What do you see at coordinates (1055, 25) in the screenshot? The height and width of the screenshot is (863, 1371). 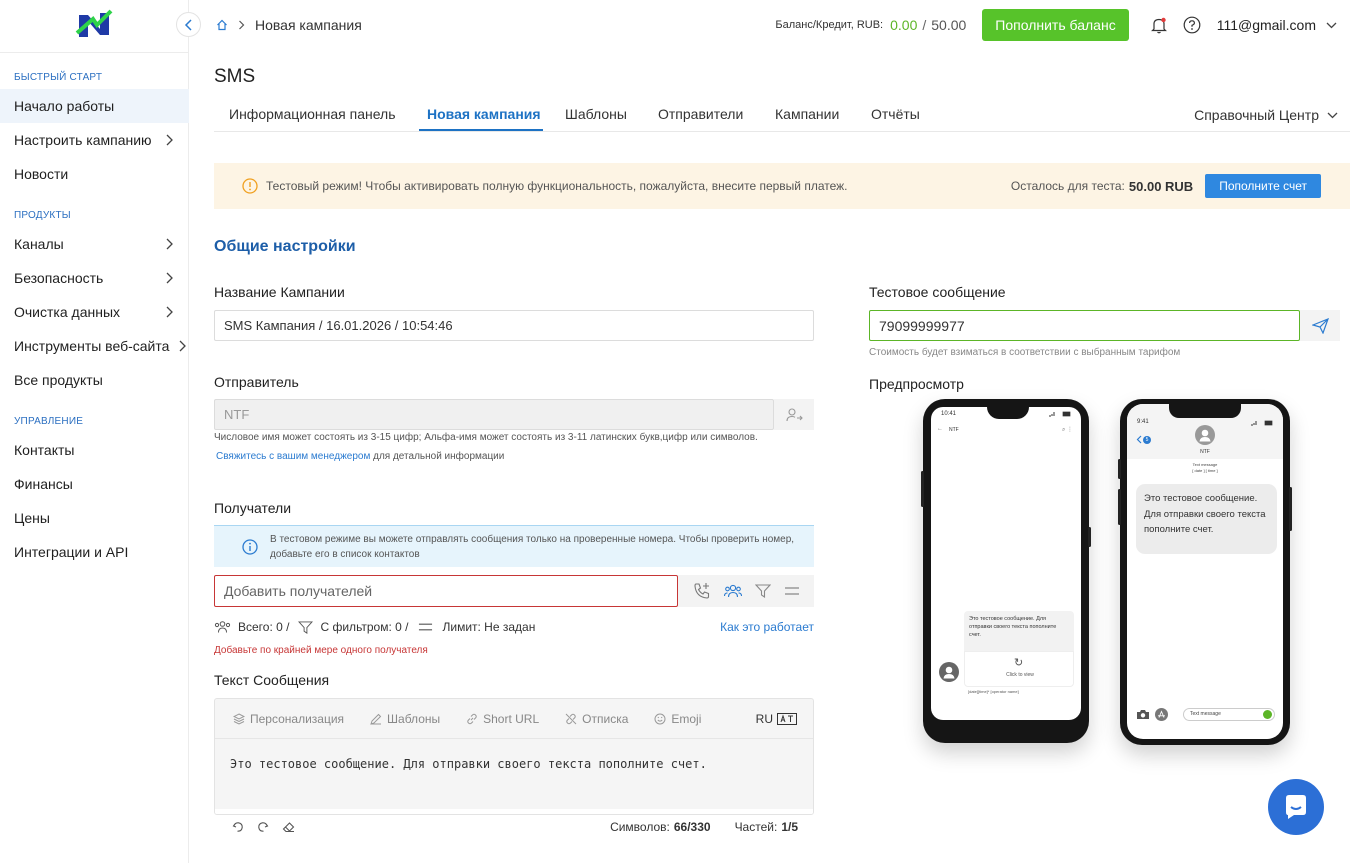 I see `topup-balance-button: Пополнить баланс` at bounding box center [1055, 25].